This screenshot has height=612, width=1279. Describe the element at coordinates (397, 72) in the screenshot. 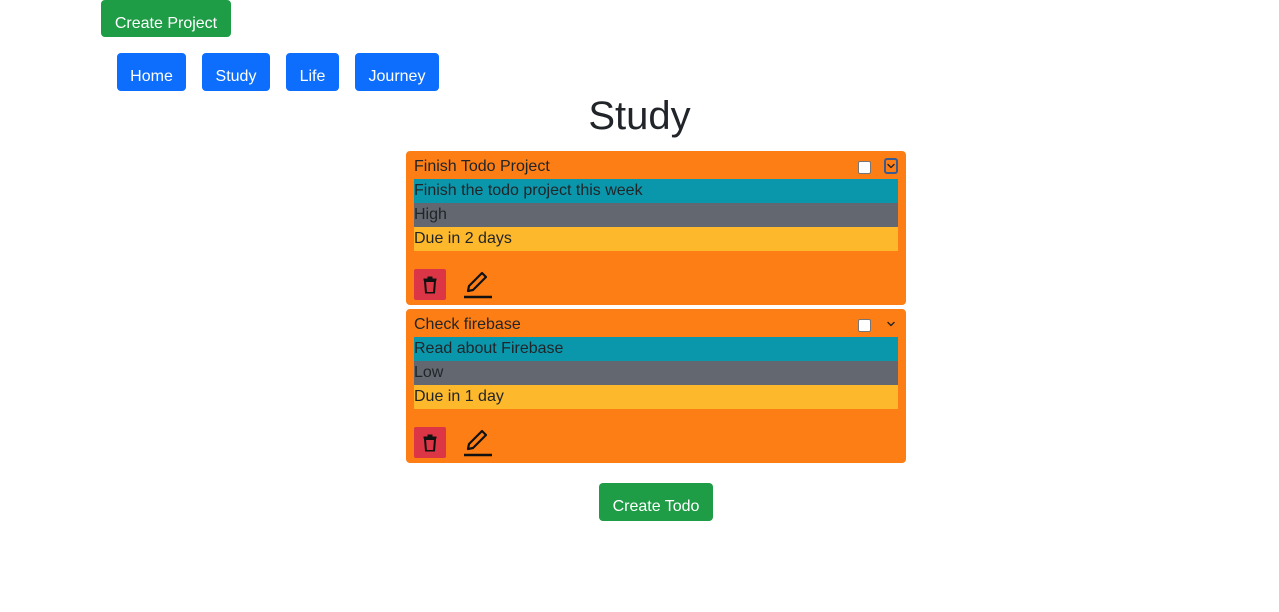

I see `nav-journey-button: Journey` at that location.